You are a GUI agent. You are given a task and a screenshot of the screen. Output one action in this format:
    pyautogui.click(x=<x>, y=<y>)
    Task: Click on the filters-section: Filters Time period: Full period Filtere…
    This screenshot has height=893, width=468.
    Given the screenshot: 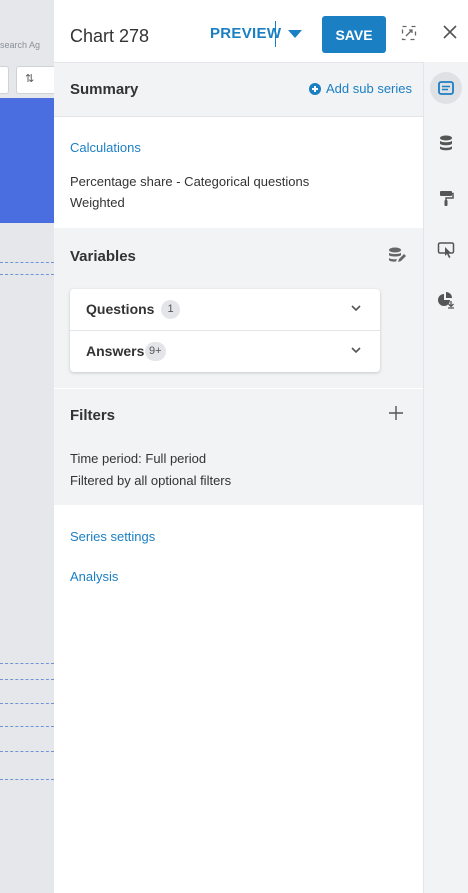 What is the action you would take?
    pyautogui.click(x=238, y=447)
    